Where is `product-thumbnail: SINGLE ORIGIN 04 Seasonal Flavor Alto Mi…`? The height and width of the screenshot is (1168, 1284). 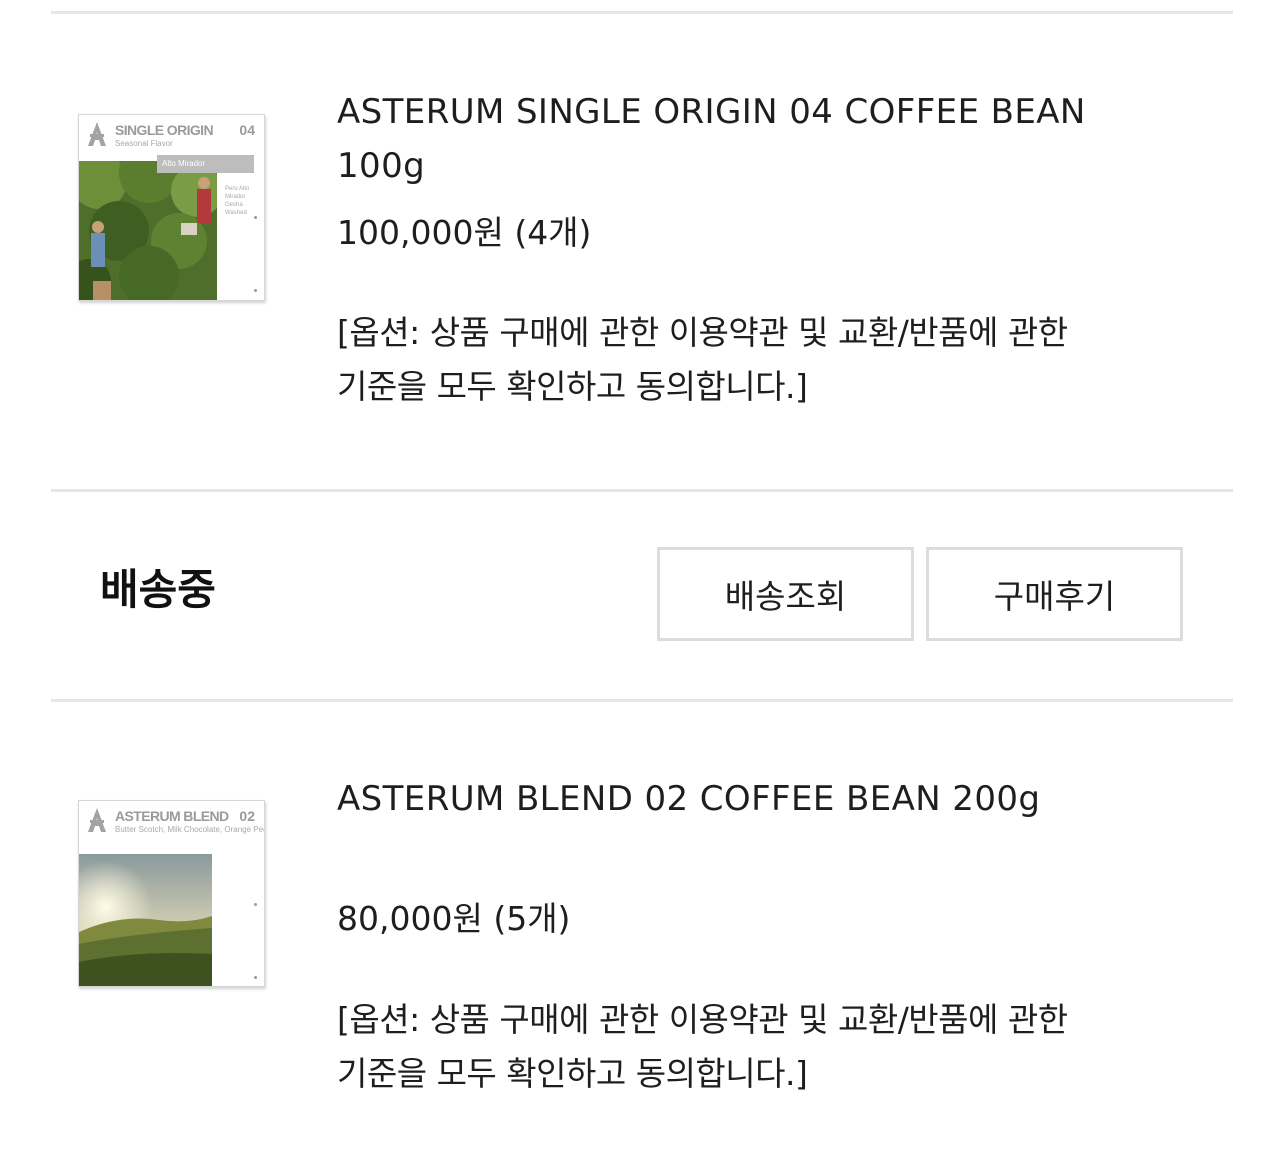 product-thumbnail: SINGLE ORIGIN 04 Seasonal Flavor Alto Mi… is located at coordinates (171, 207).